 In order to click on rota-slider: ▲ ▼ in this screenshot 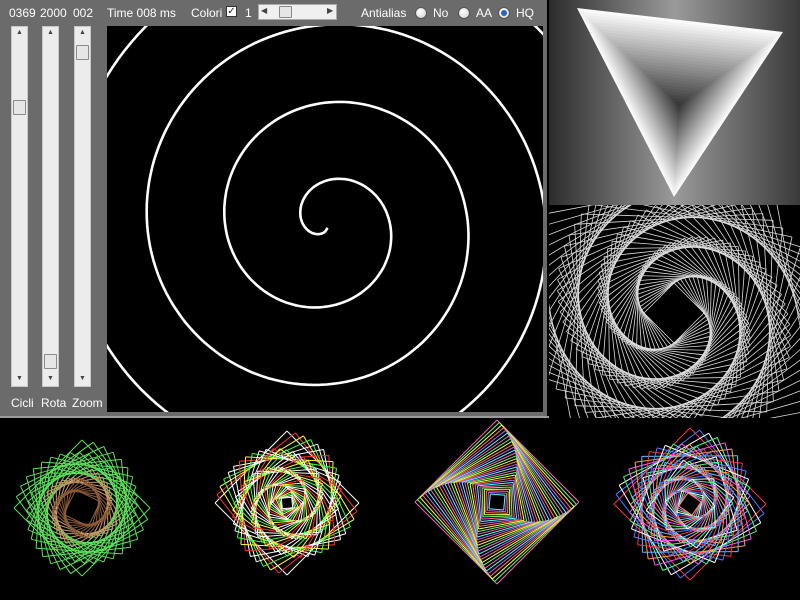, I will do `click(50, 206)`.